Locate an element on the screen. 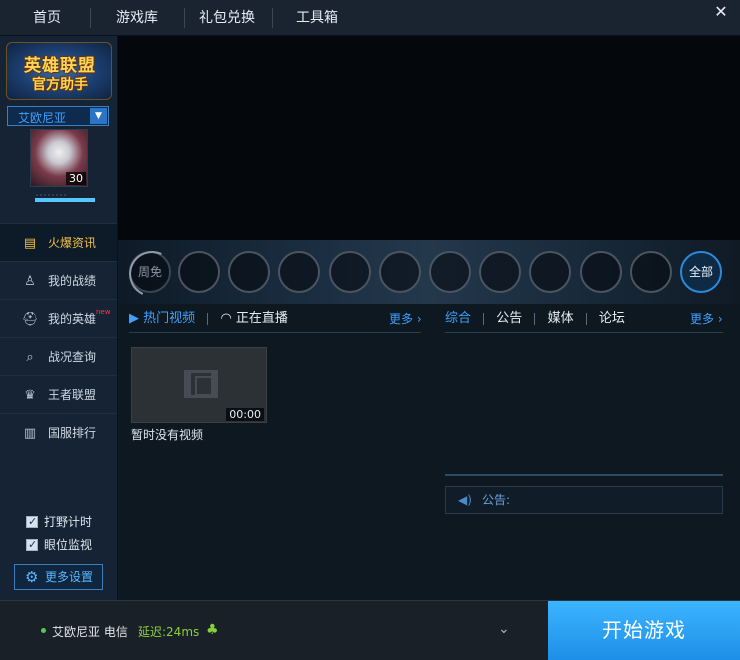  video-thumbnail: 00:00 is located at coordinates (199, 385).